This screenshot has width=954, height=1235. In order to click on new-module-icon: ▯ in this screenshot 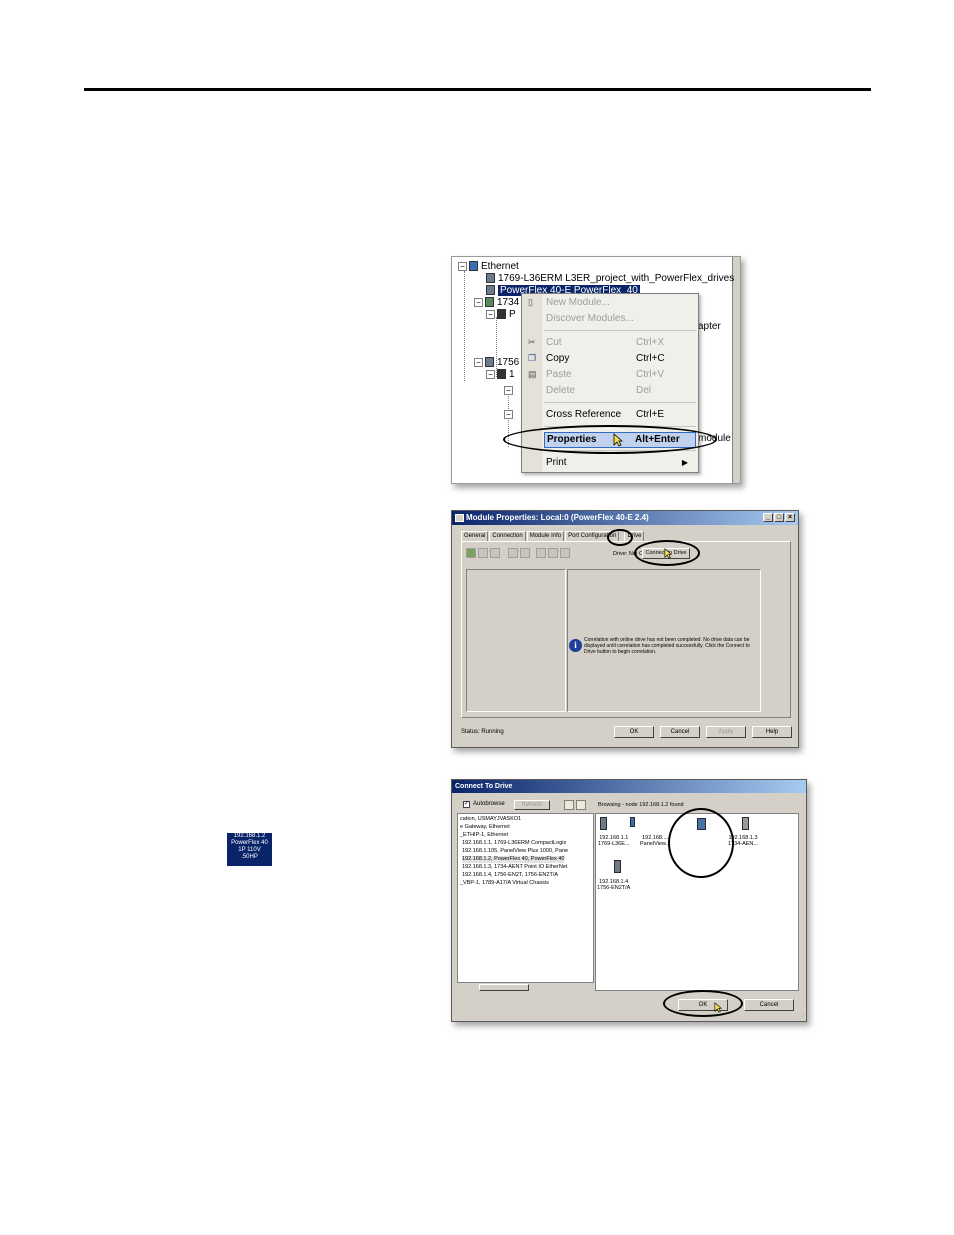, I will do `click(530, 302)`.